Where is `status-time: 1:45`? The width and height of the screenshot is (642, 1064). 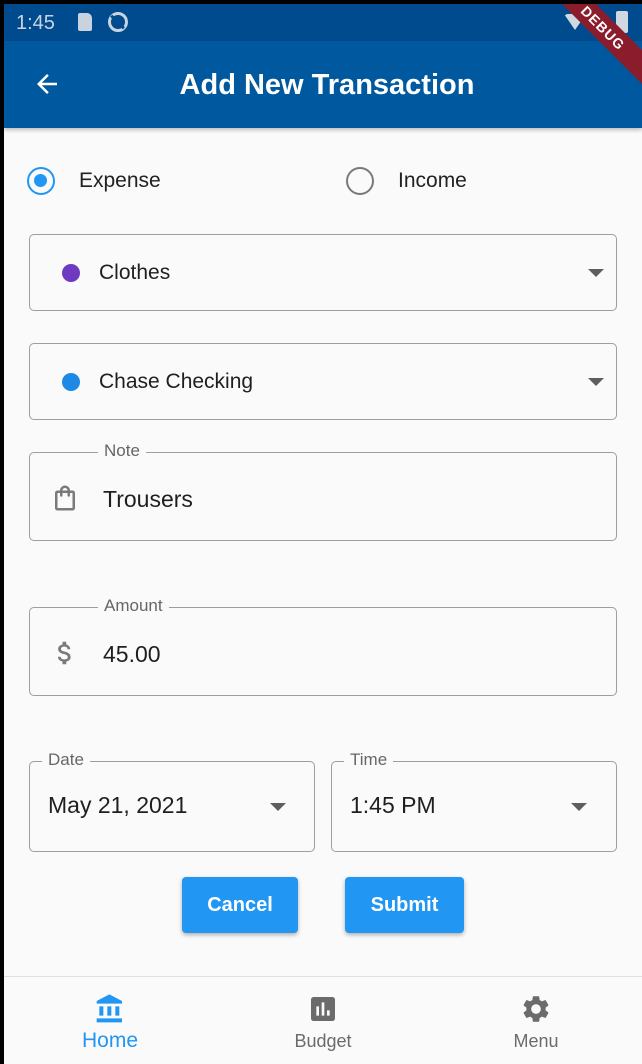
status-time: 1:45 is located at coordinates (35, 23).